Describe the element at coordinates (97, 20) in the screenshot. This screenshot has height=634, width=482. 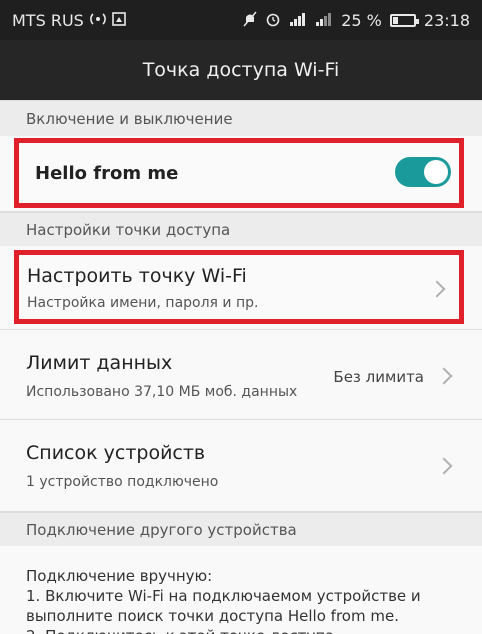
I see `wifi-hotspot-icon` at that location.